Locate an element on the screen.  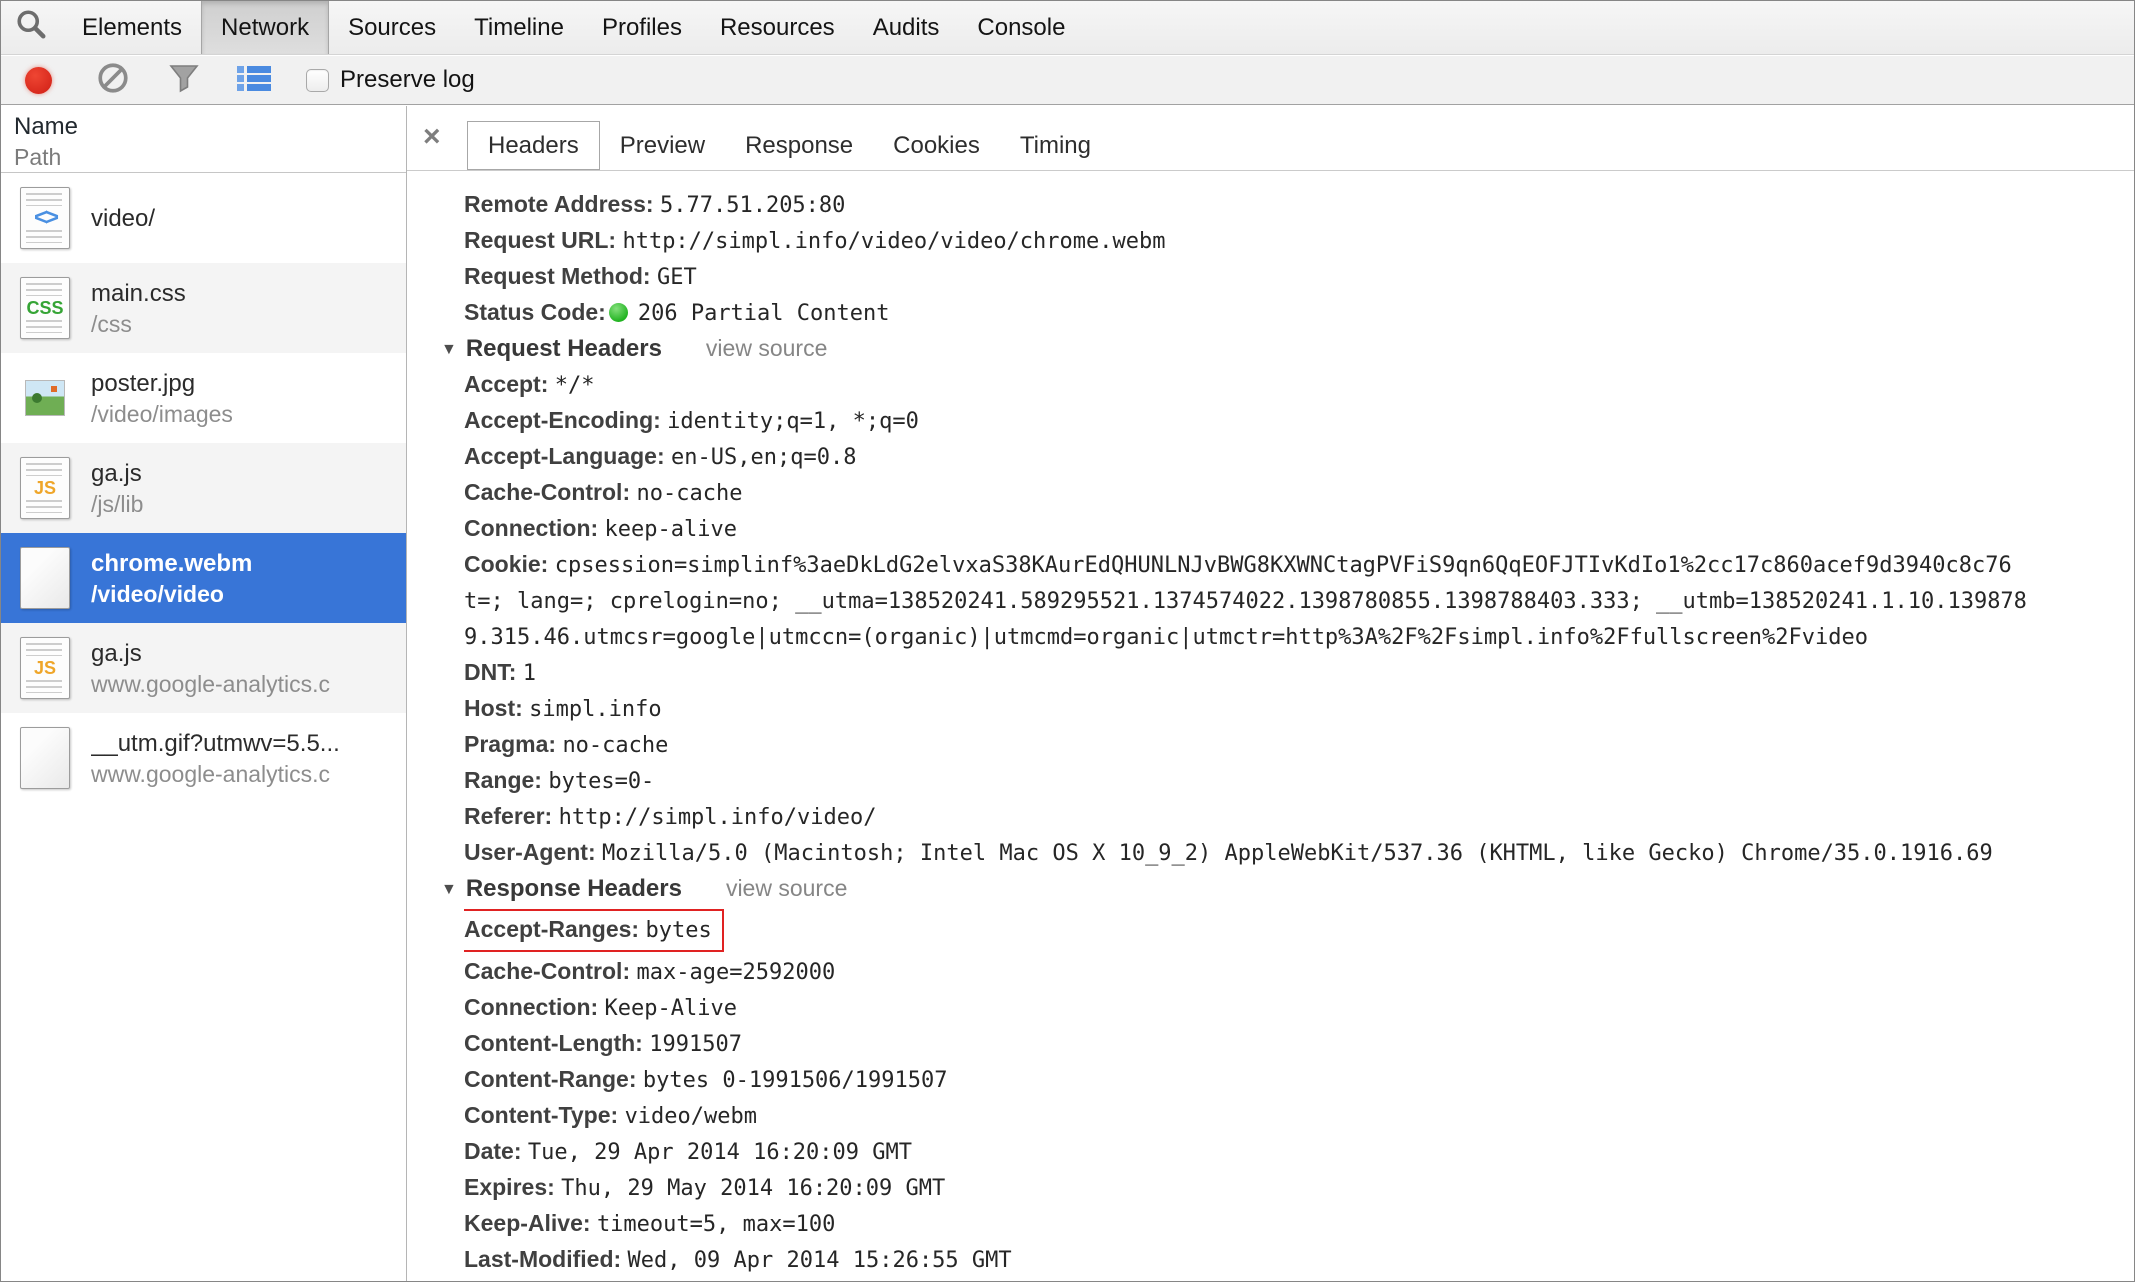
header-key: Content-Length: is located at coordinates (553, 1043).